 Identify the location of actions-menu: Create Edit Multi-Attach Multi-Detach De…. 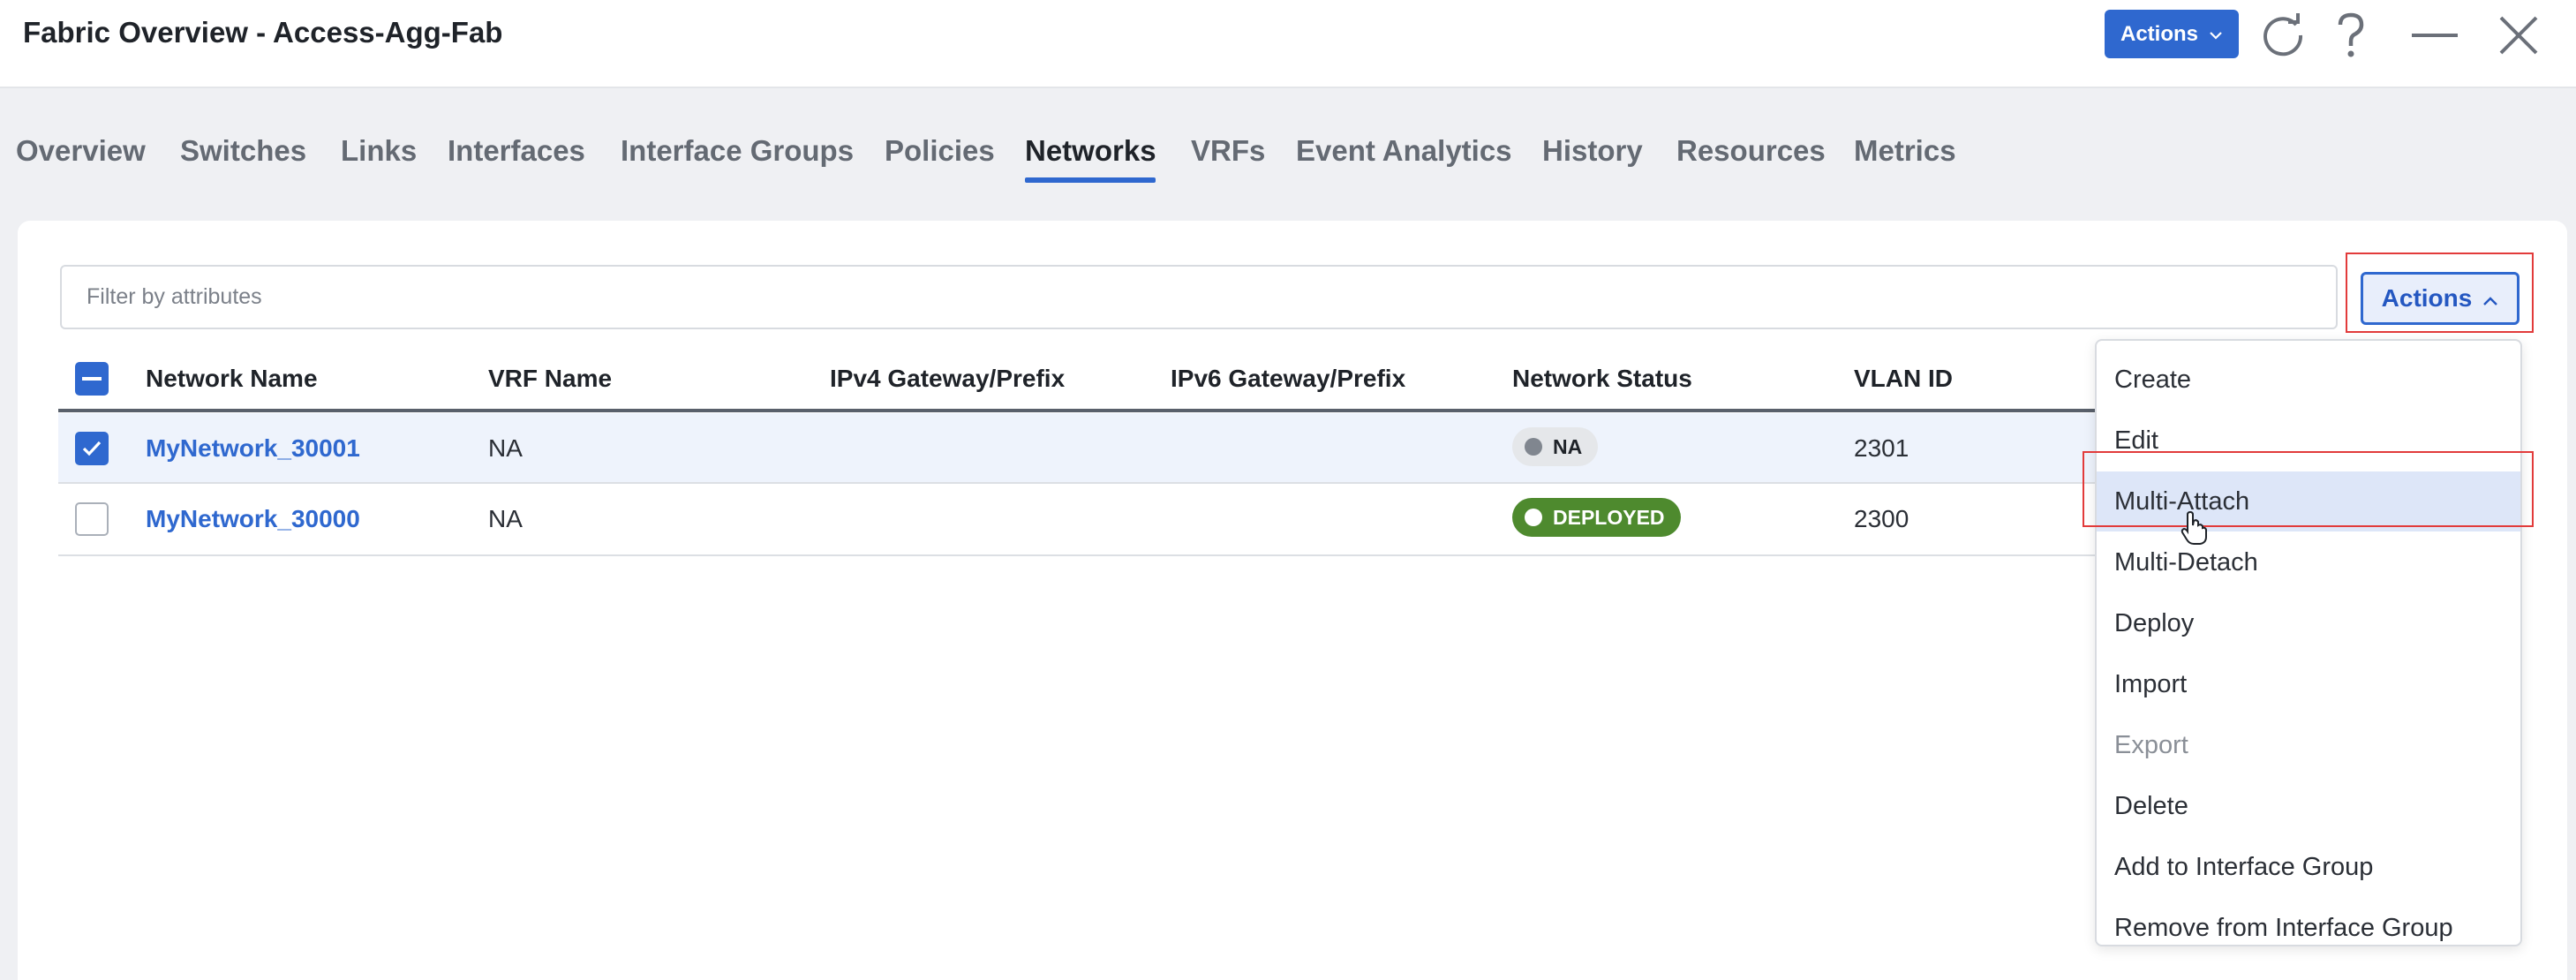
(2309, 642).